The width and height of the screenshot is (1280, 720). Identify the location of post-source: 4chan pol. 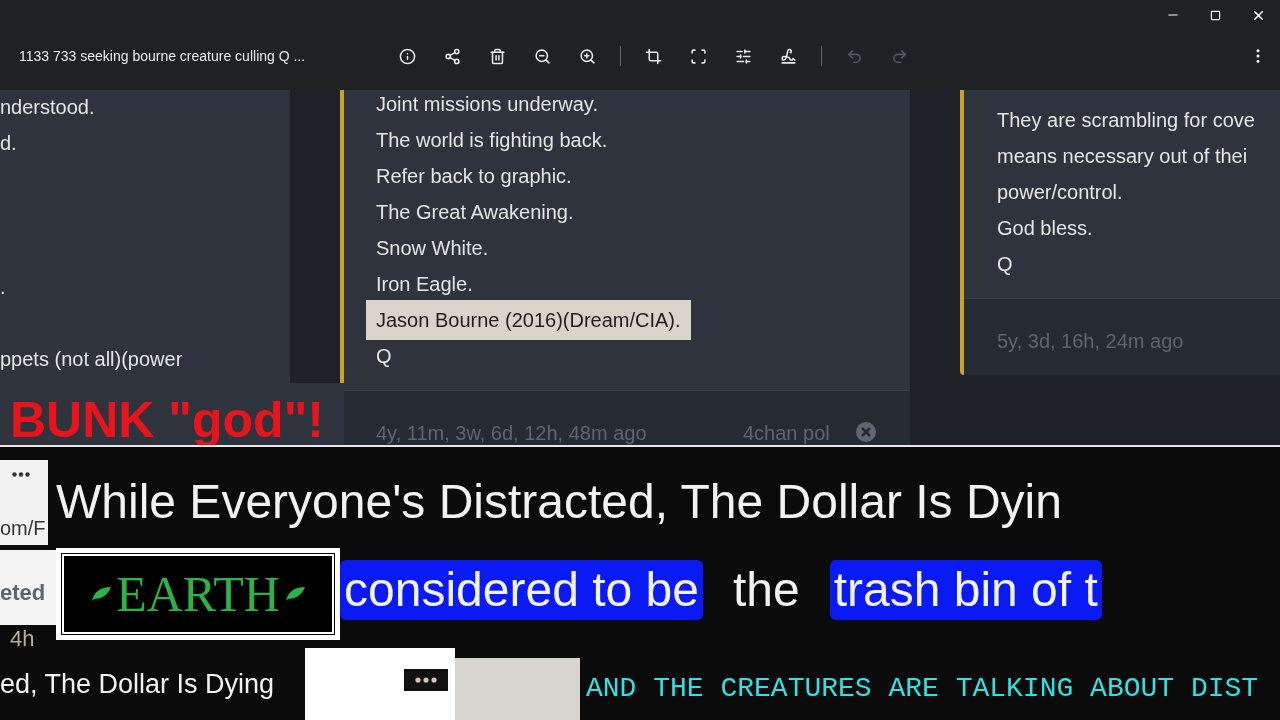
(786, 433).